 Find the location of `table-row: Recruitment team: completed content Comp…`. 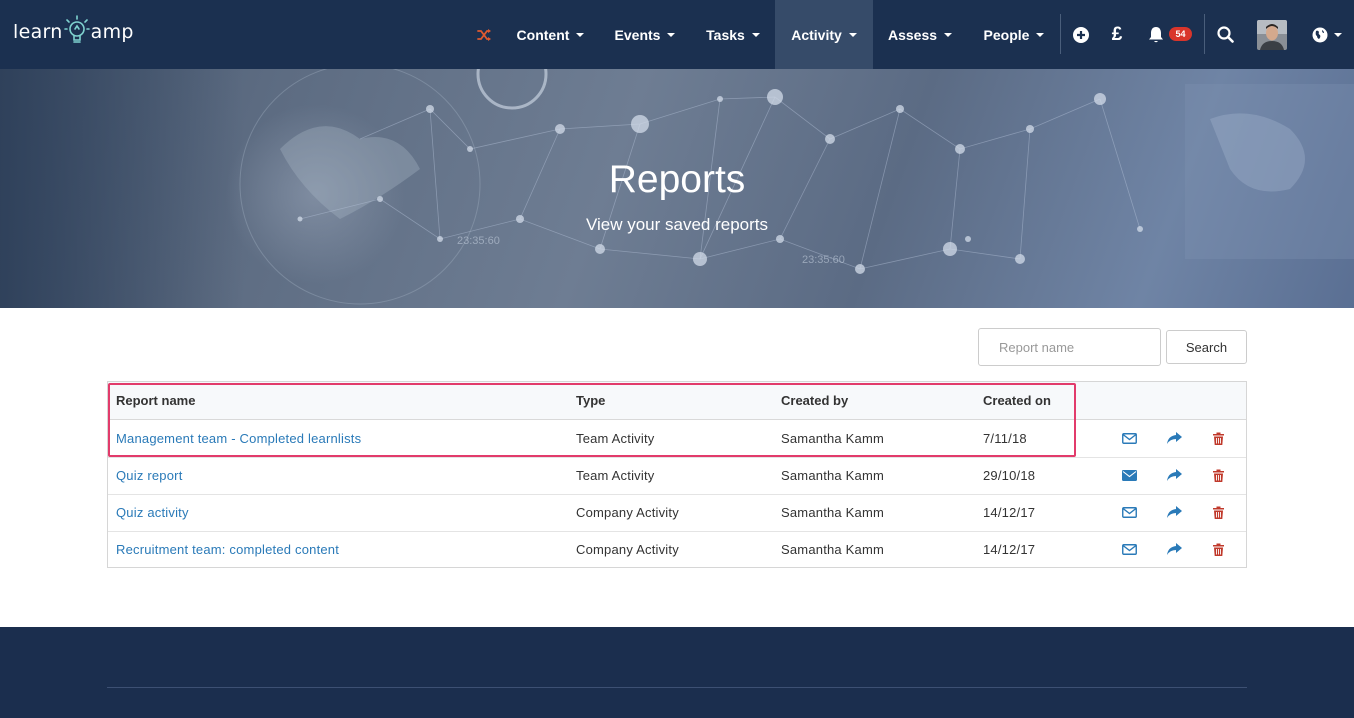

table-row: Recruitment team: completed content Comp… is located at coordinates (677, 549).